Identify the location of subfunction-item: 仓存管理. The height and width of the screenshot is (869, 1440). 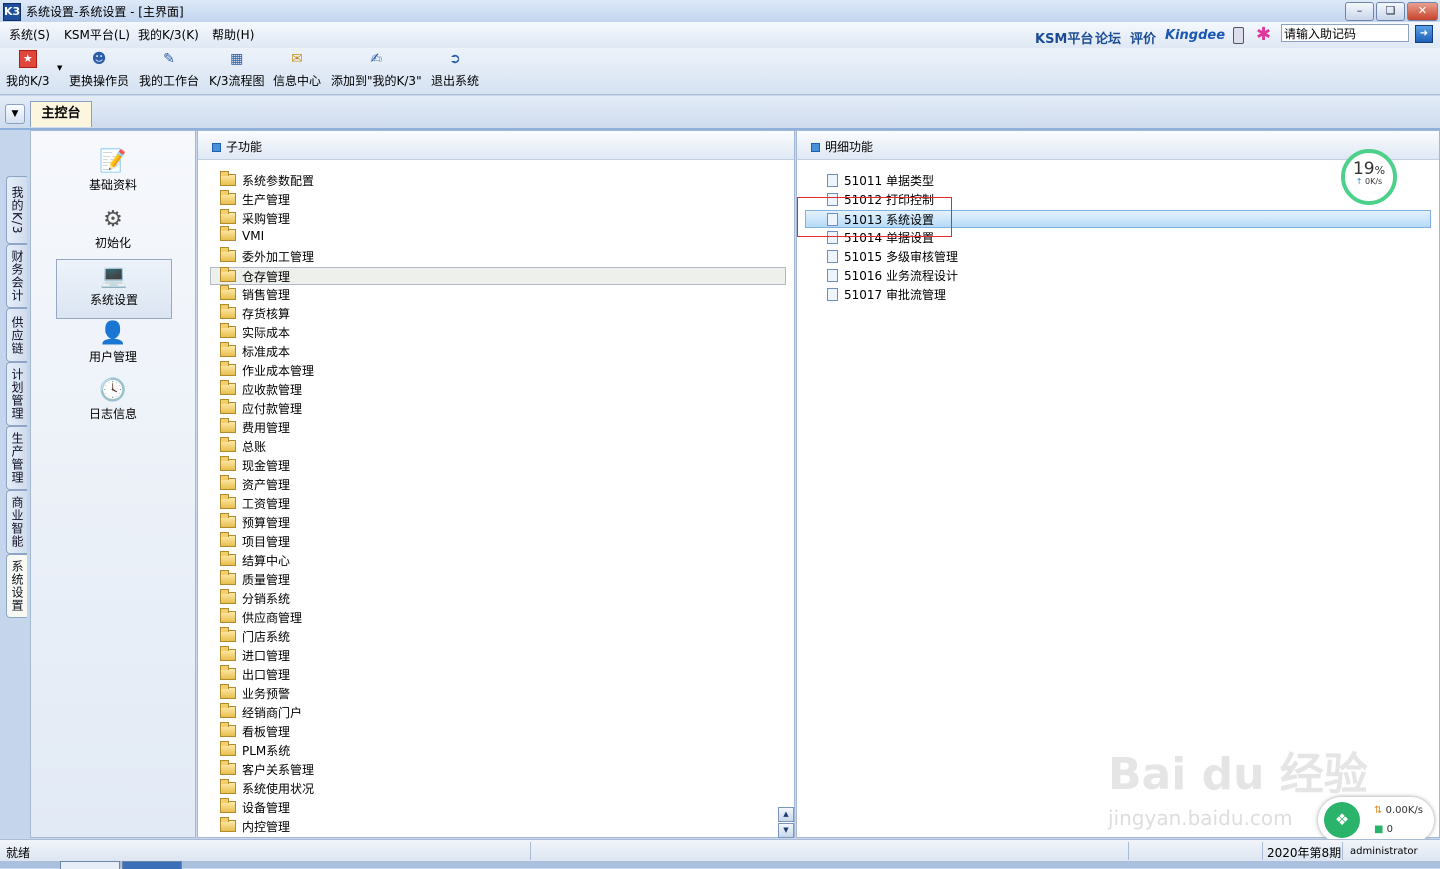
(498, 276).